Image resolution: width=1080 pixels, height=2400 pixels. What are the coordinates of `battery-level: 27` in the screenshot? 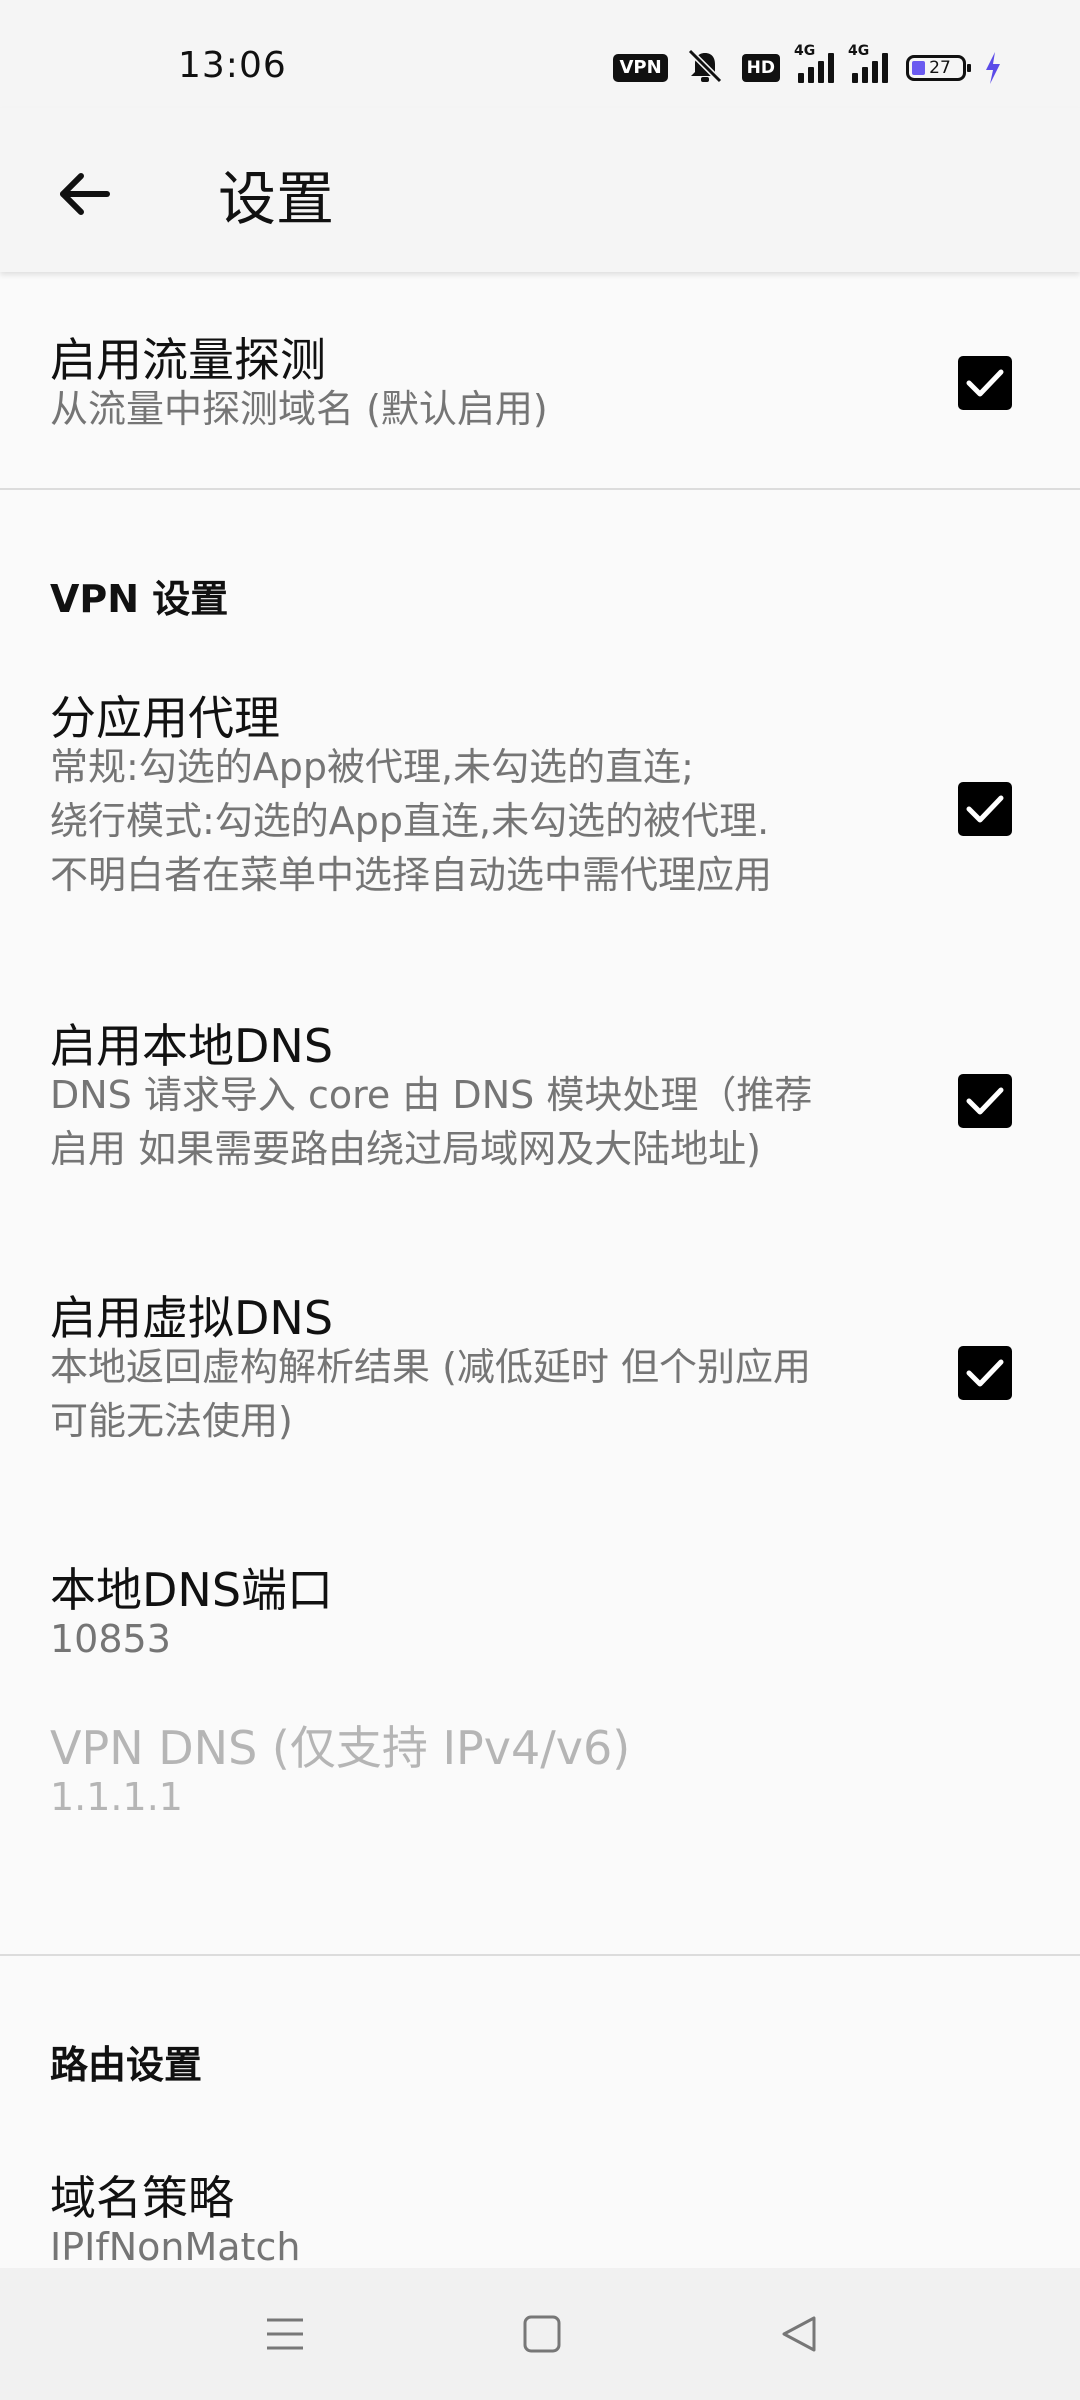 It's located at (940, 68).